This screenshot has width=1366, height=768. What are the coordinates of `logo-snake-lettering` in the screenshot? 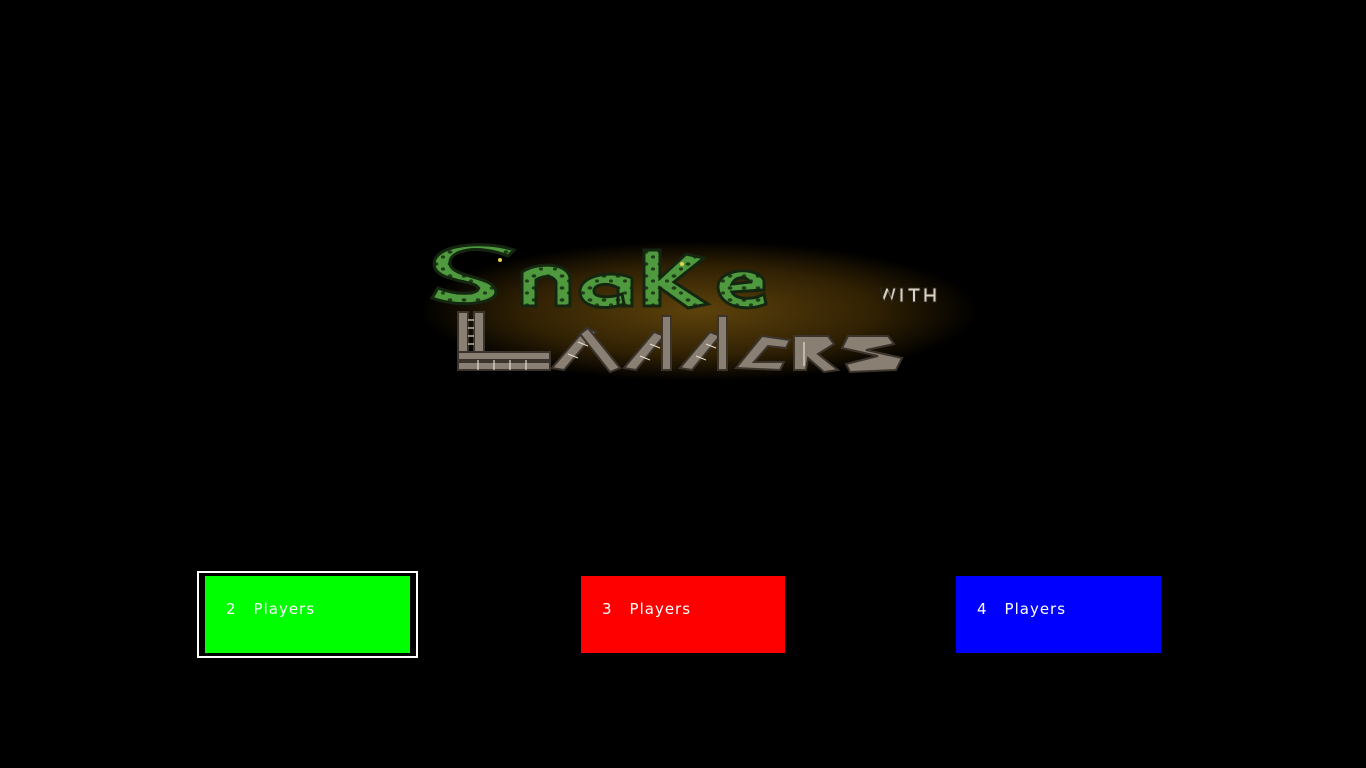 It's located at (598, 276).